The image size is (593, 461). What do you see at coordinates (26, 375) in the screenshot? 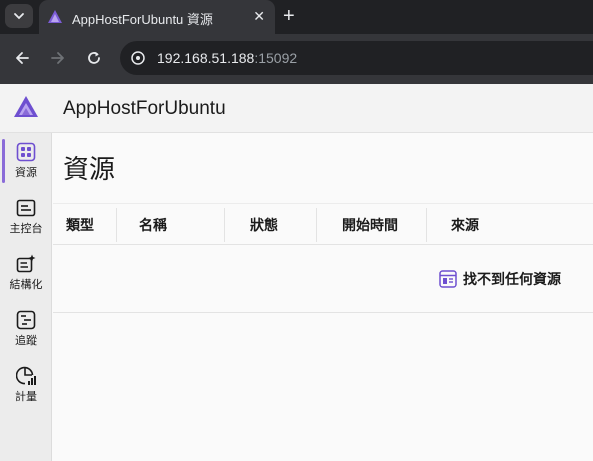
I see `metrics-icon` at bounding box center [26, 375].